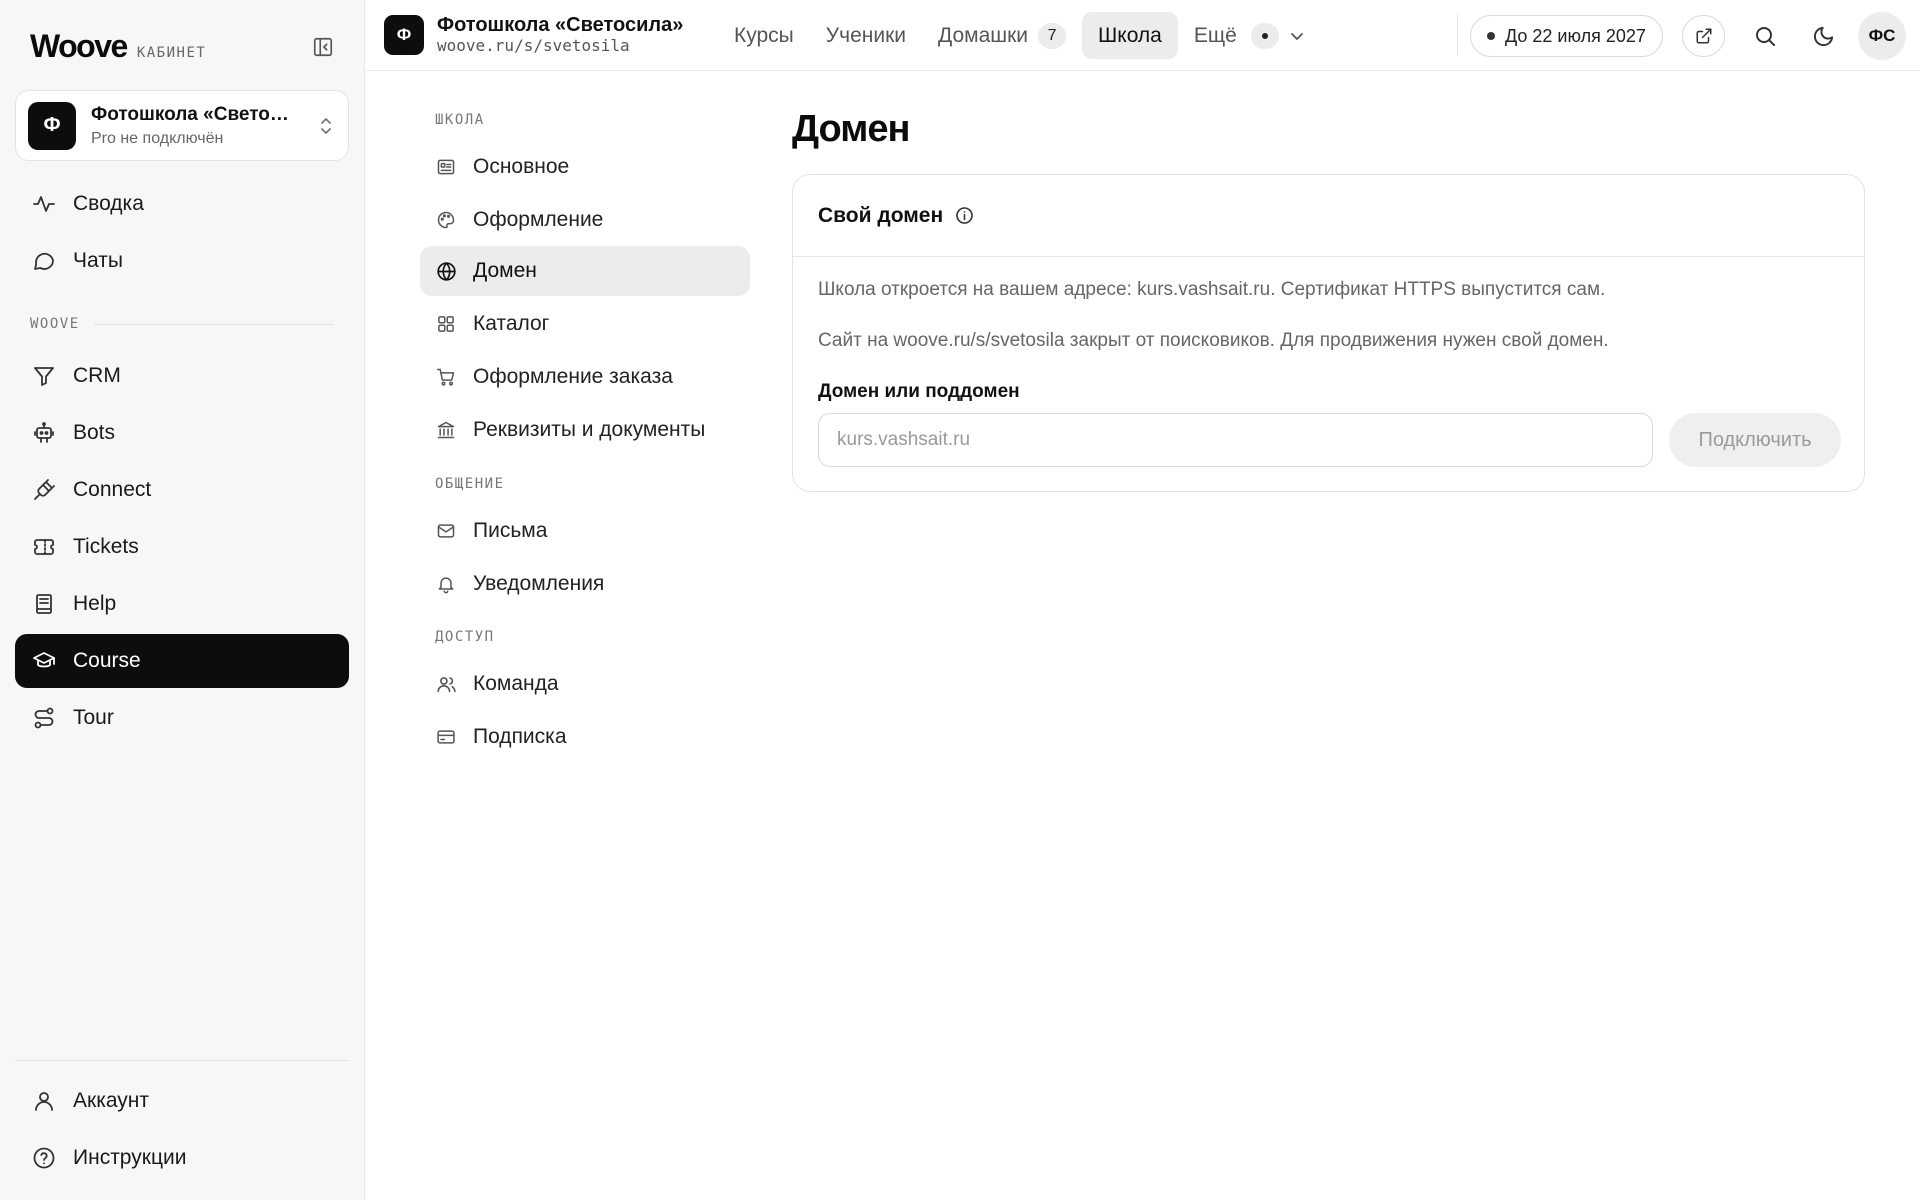  Describe the element at coordinates (881, 215) in the screenshot. I see `card-title: Свой домен` at that location.